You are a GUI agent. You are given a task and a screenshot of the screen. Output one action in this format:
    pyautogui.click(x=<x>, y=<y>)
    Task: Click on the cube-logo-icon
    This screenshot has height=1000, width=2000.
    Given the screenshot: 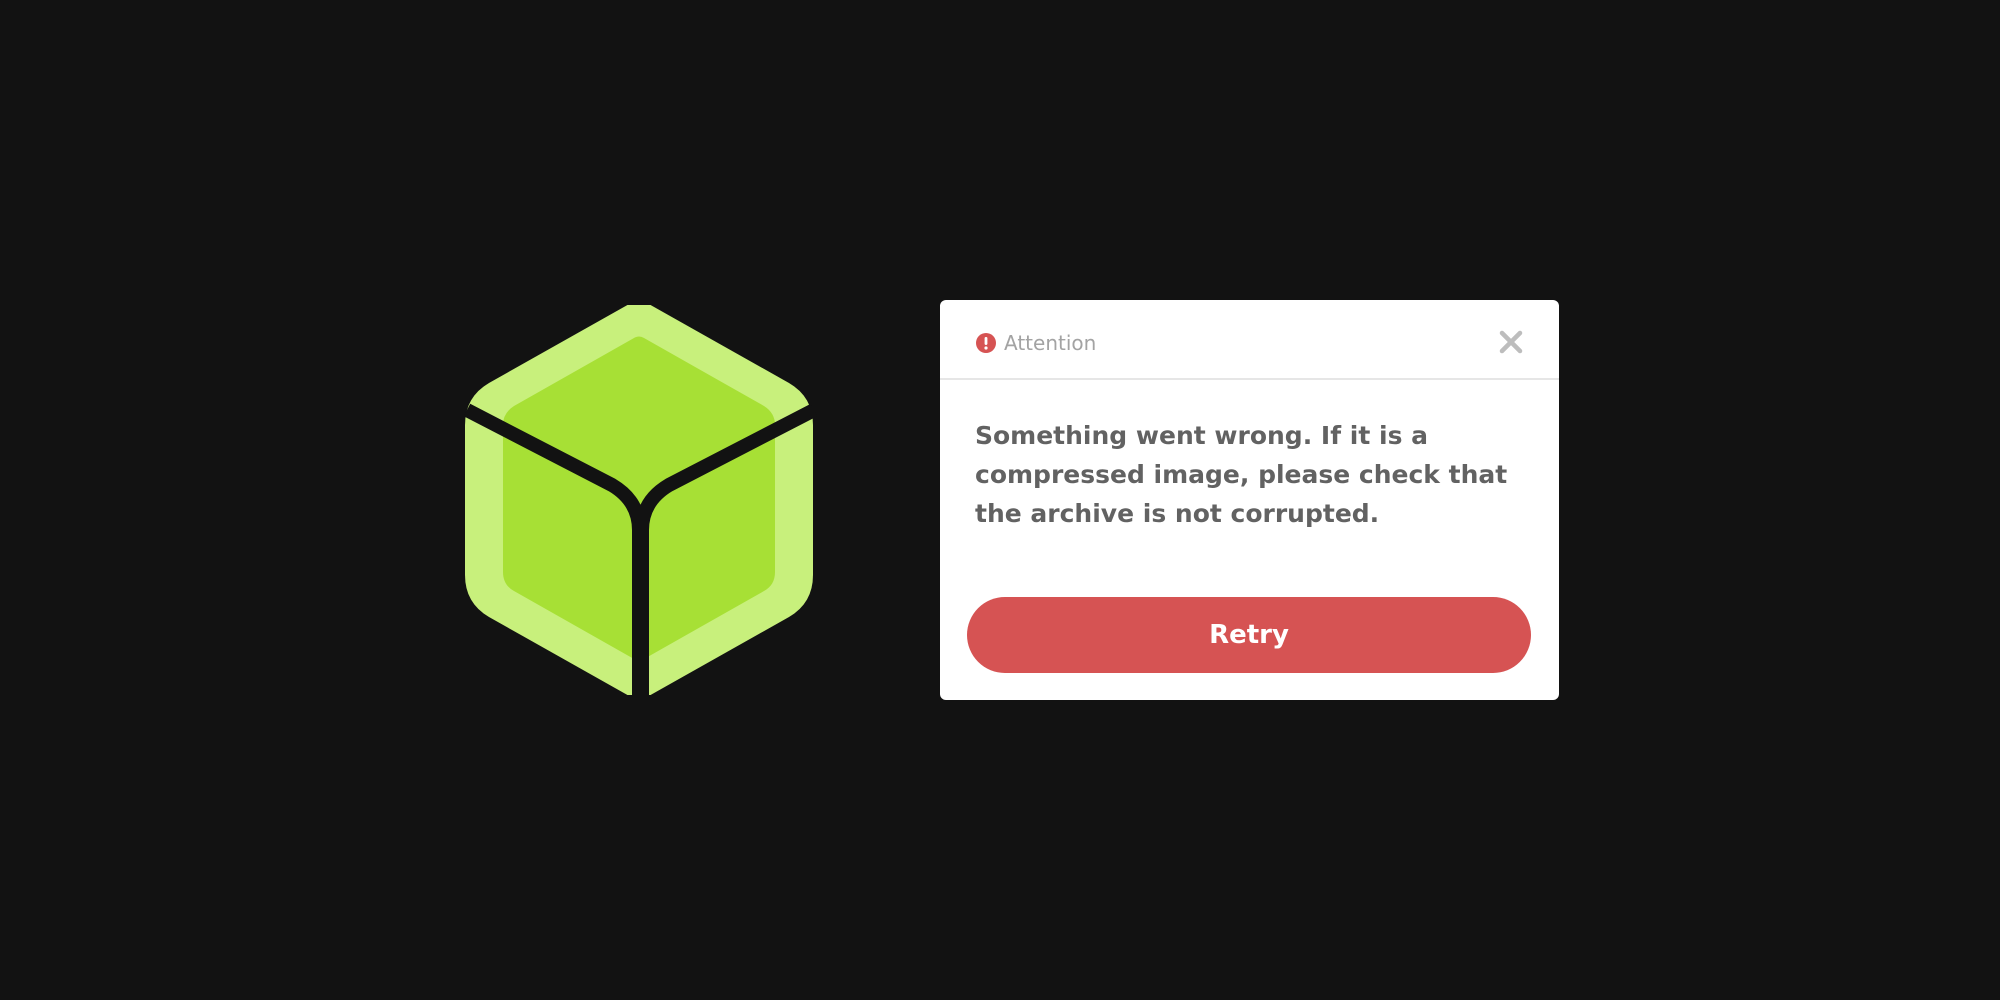 What is the action you would take?
    pyautogui.click(x=640, y=500)
    